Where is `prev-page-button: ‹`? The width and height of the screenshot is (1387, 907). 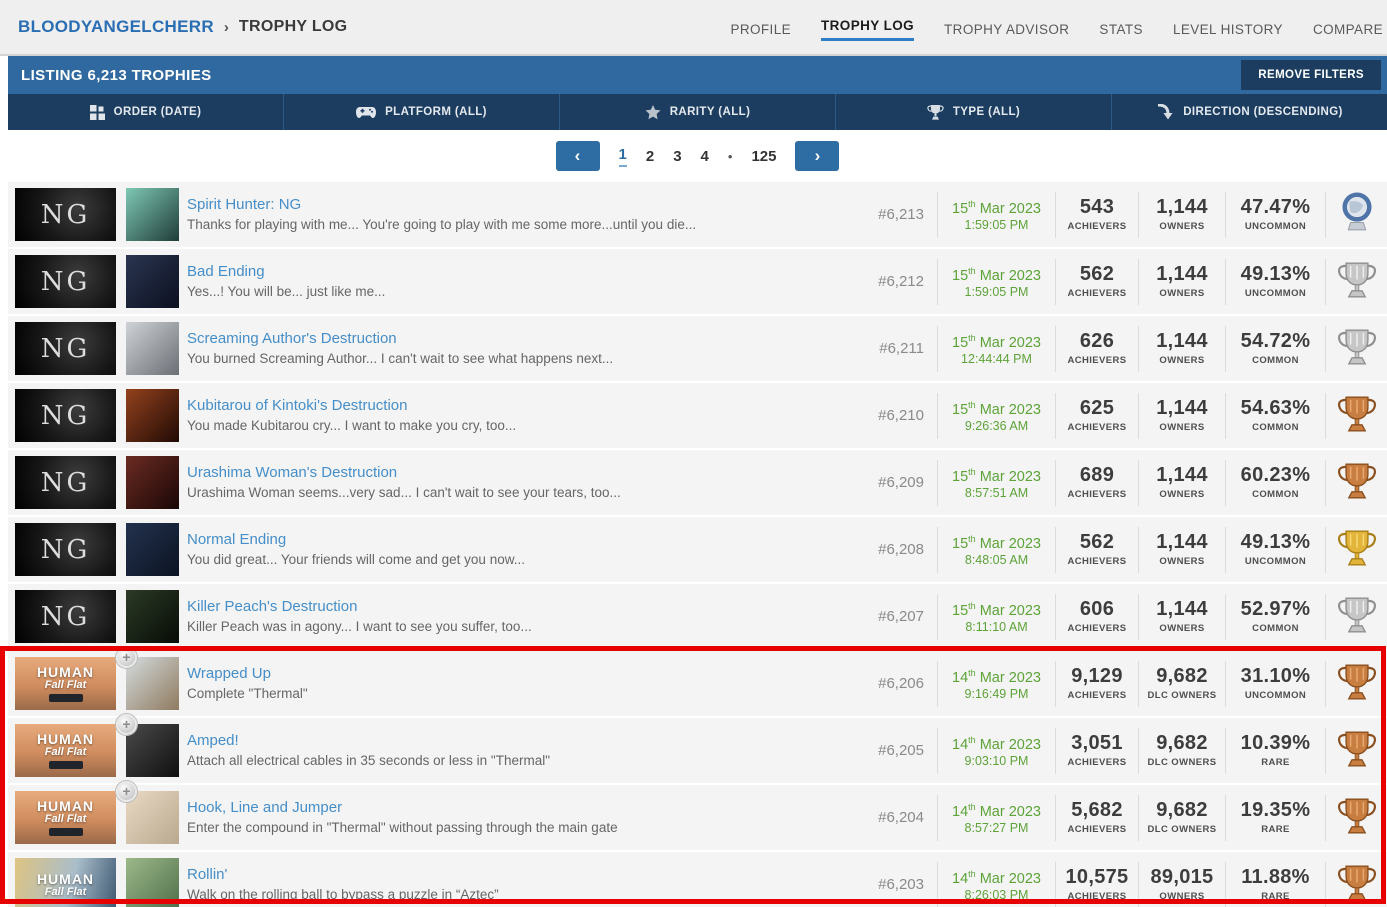 prev-page-button: ‹ is located at coordinates (577, 156).